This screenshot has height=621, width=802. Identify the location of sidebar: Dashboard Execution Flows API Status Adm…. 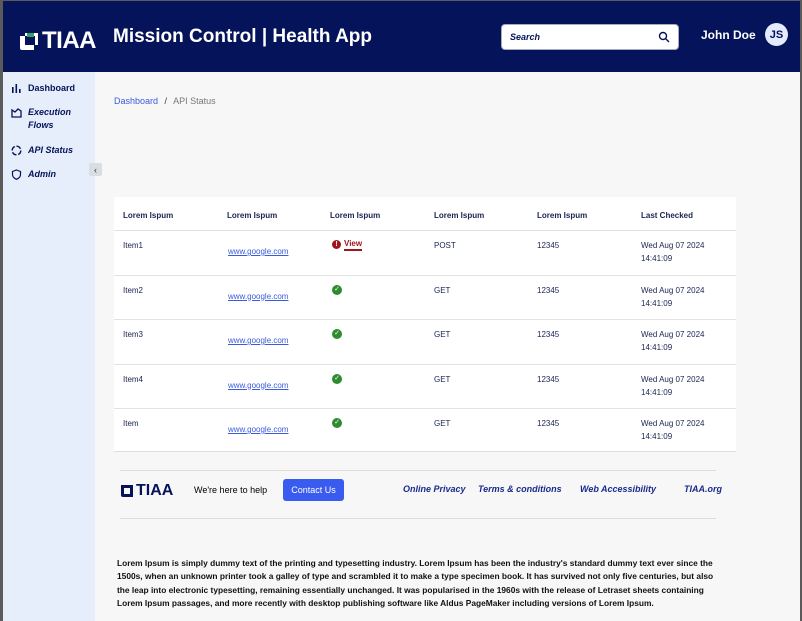
(49, 346).